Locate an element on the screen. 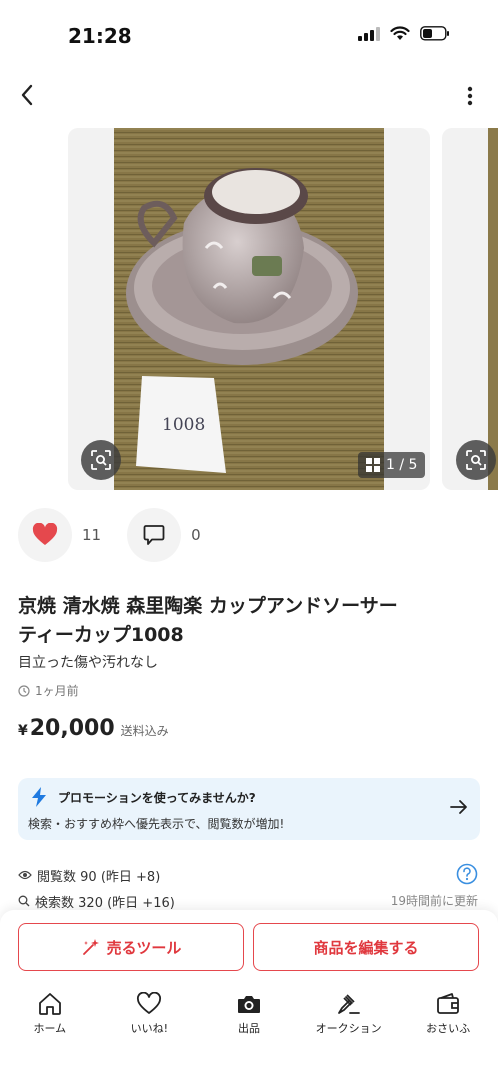  home-icon is located at coordinates (49, 1004).